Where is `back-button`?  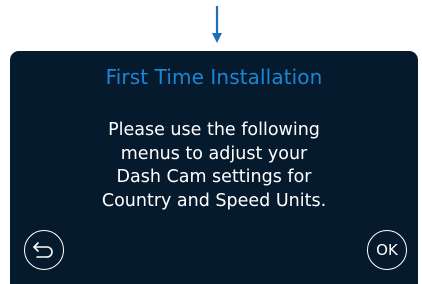 back-button is located at coordinates (44, 250).